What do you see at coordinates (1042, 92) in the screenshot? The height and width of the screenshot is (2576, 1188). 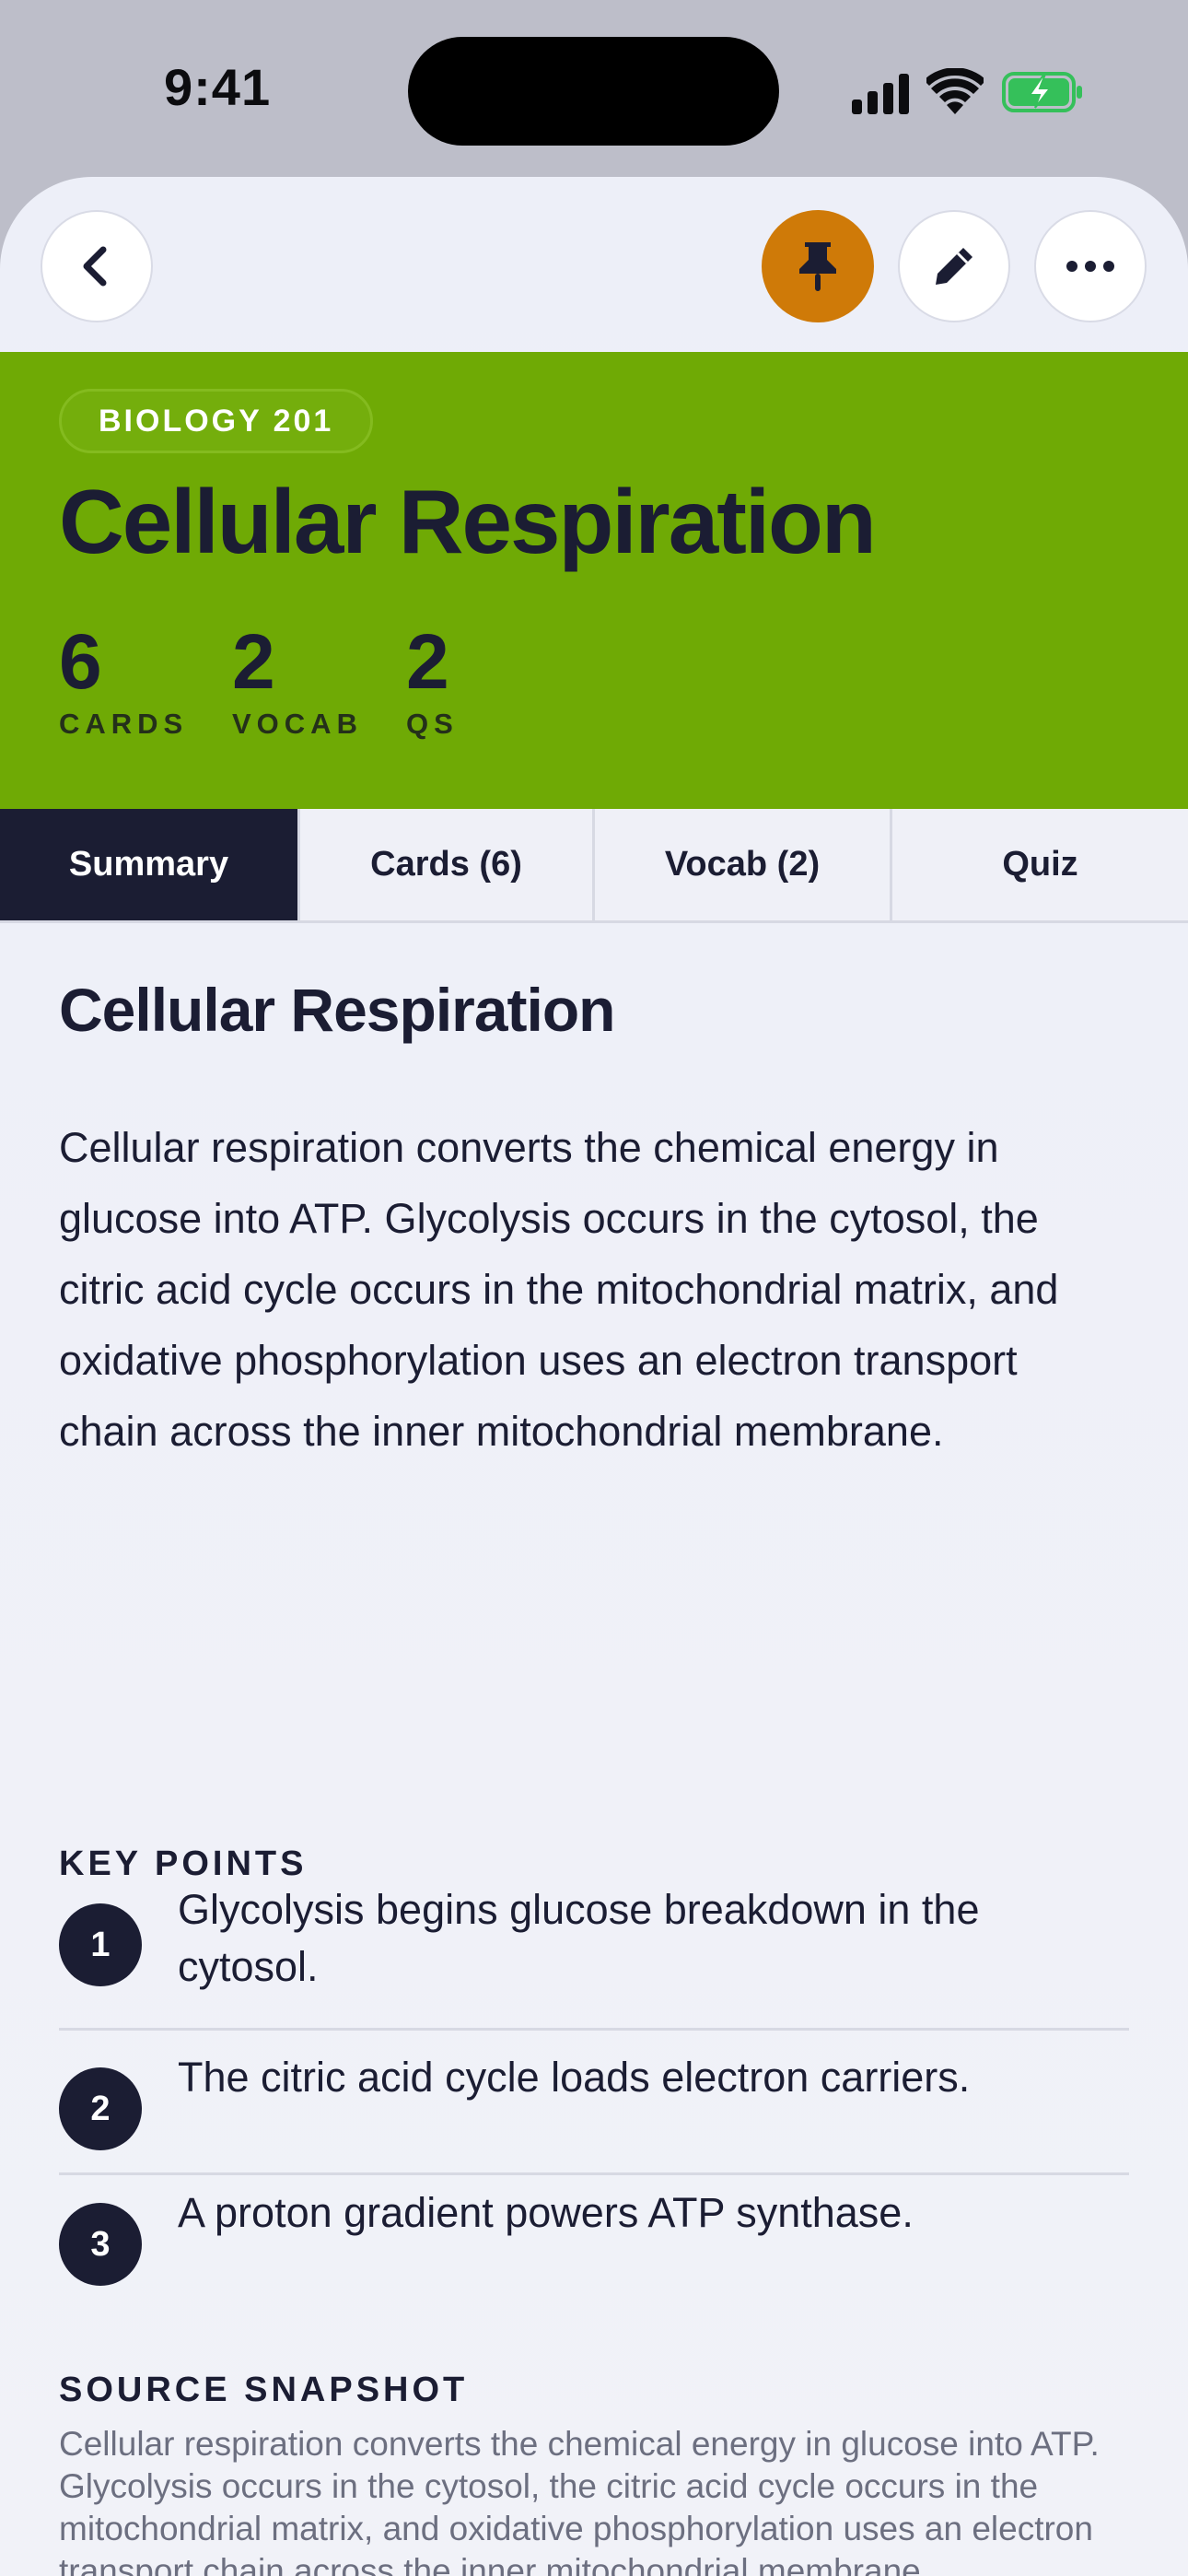 I see `battery-charging-icon` at bounding box center [1042, 92].